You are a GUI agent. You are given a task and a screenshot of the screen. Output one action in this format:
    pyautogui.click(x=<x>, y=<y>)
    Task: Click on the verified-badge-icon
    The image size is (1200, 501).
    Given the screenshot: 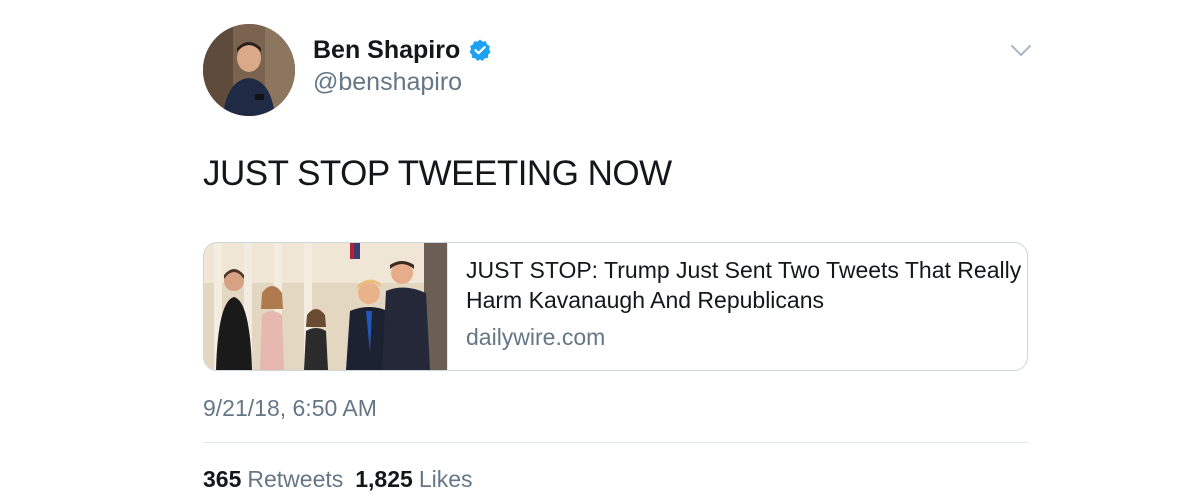 What is the action you would take?
    pyautogui.click(x=480, y=50)
    